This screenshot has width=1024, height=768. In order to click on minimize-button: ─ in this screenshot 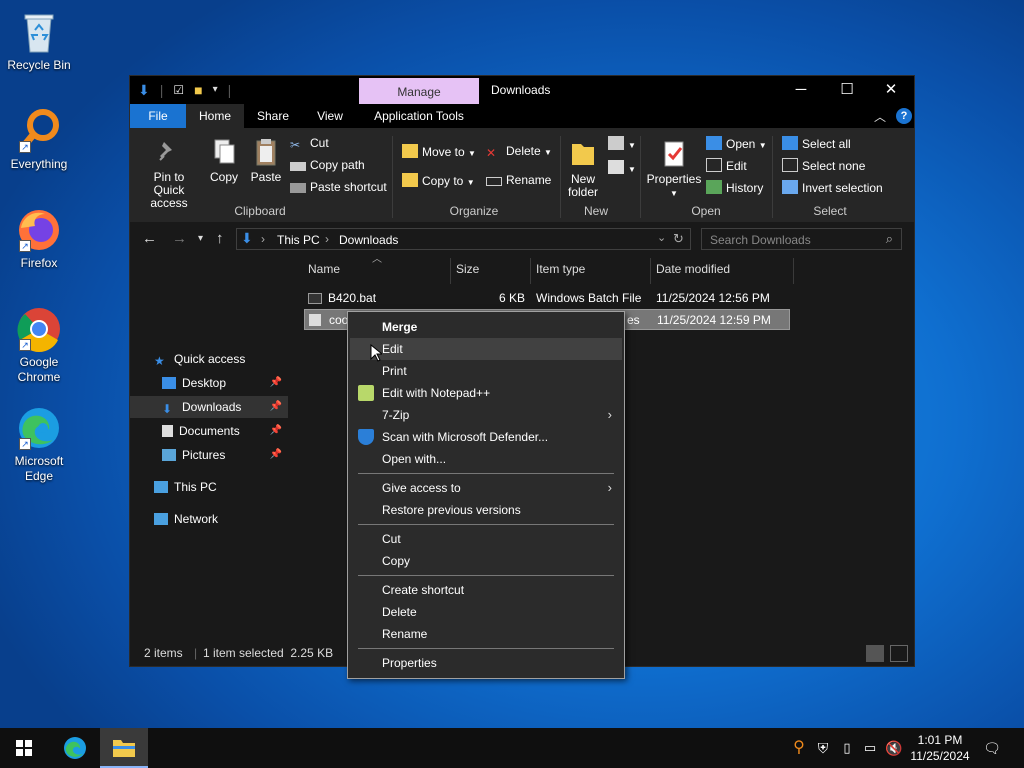, I will do `click(801, 90)`.